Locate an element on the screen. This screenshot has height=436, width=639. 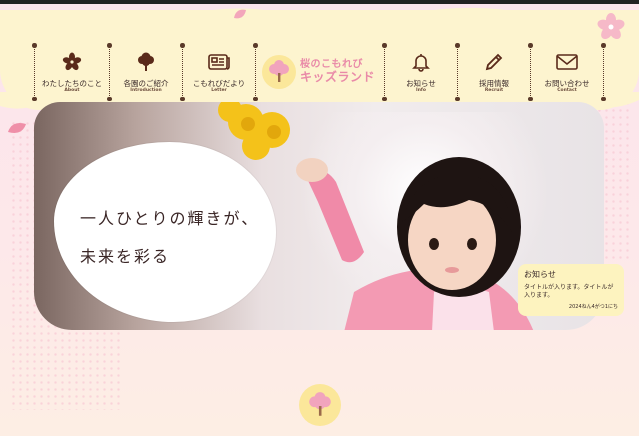
nav-sublabel: Info is located at coordinates (421, 90).